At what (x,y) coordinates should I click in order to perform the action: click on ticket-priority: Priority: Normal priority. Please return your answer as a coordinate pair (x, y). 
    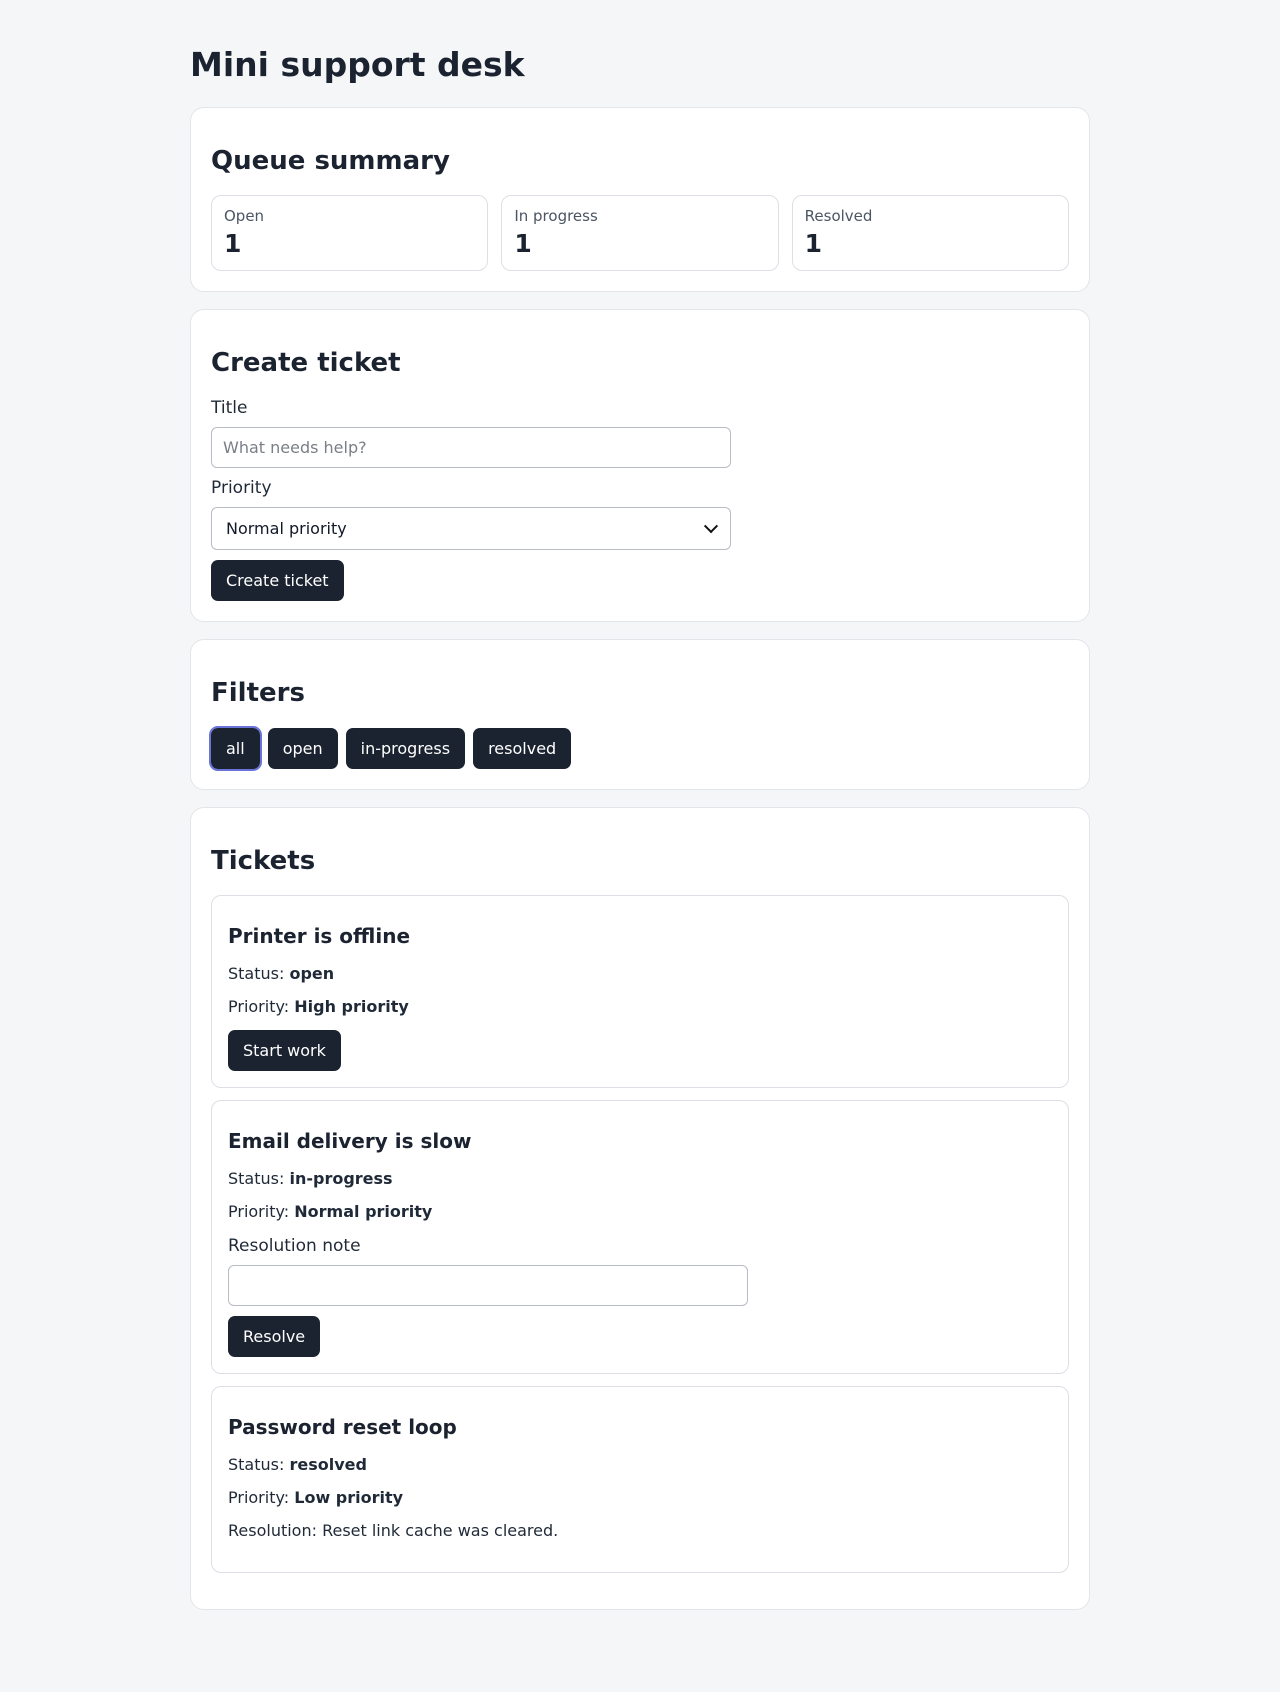
    Looking at the image, I should click on (640, 1211).